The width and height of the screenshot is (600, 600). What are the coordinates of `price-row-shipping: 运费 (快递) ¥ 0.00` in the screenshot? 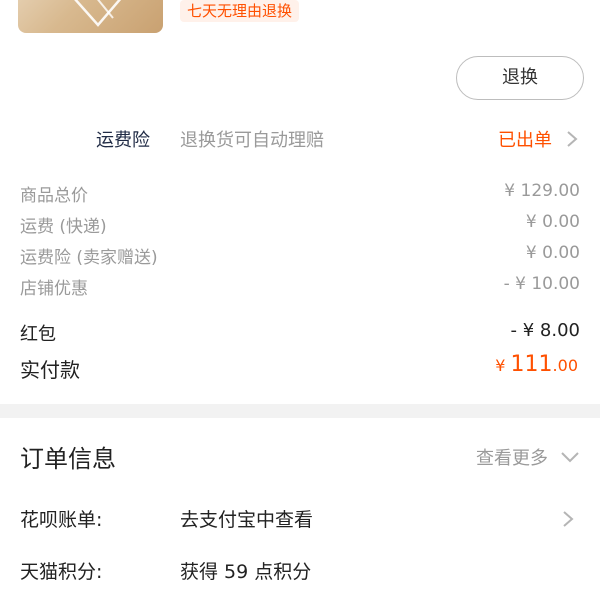 It's located at (300, 224).